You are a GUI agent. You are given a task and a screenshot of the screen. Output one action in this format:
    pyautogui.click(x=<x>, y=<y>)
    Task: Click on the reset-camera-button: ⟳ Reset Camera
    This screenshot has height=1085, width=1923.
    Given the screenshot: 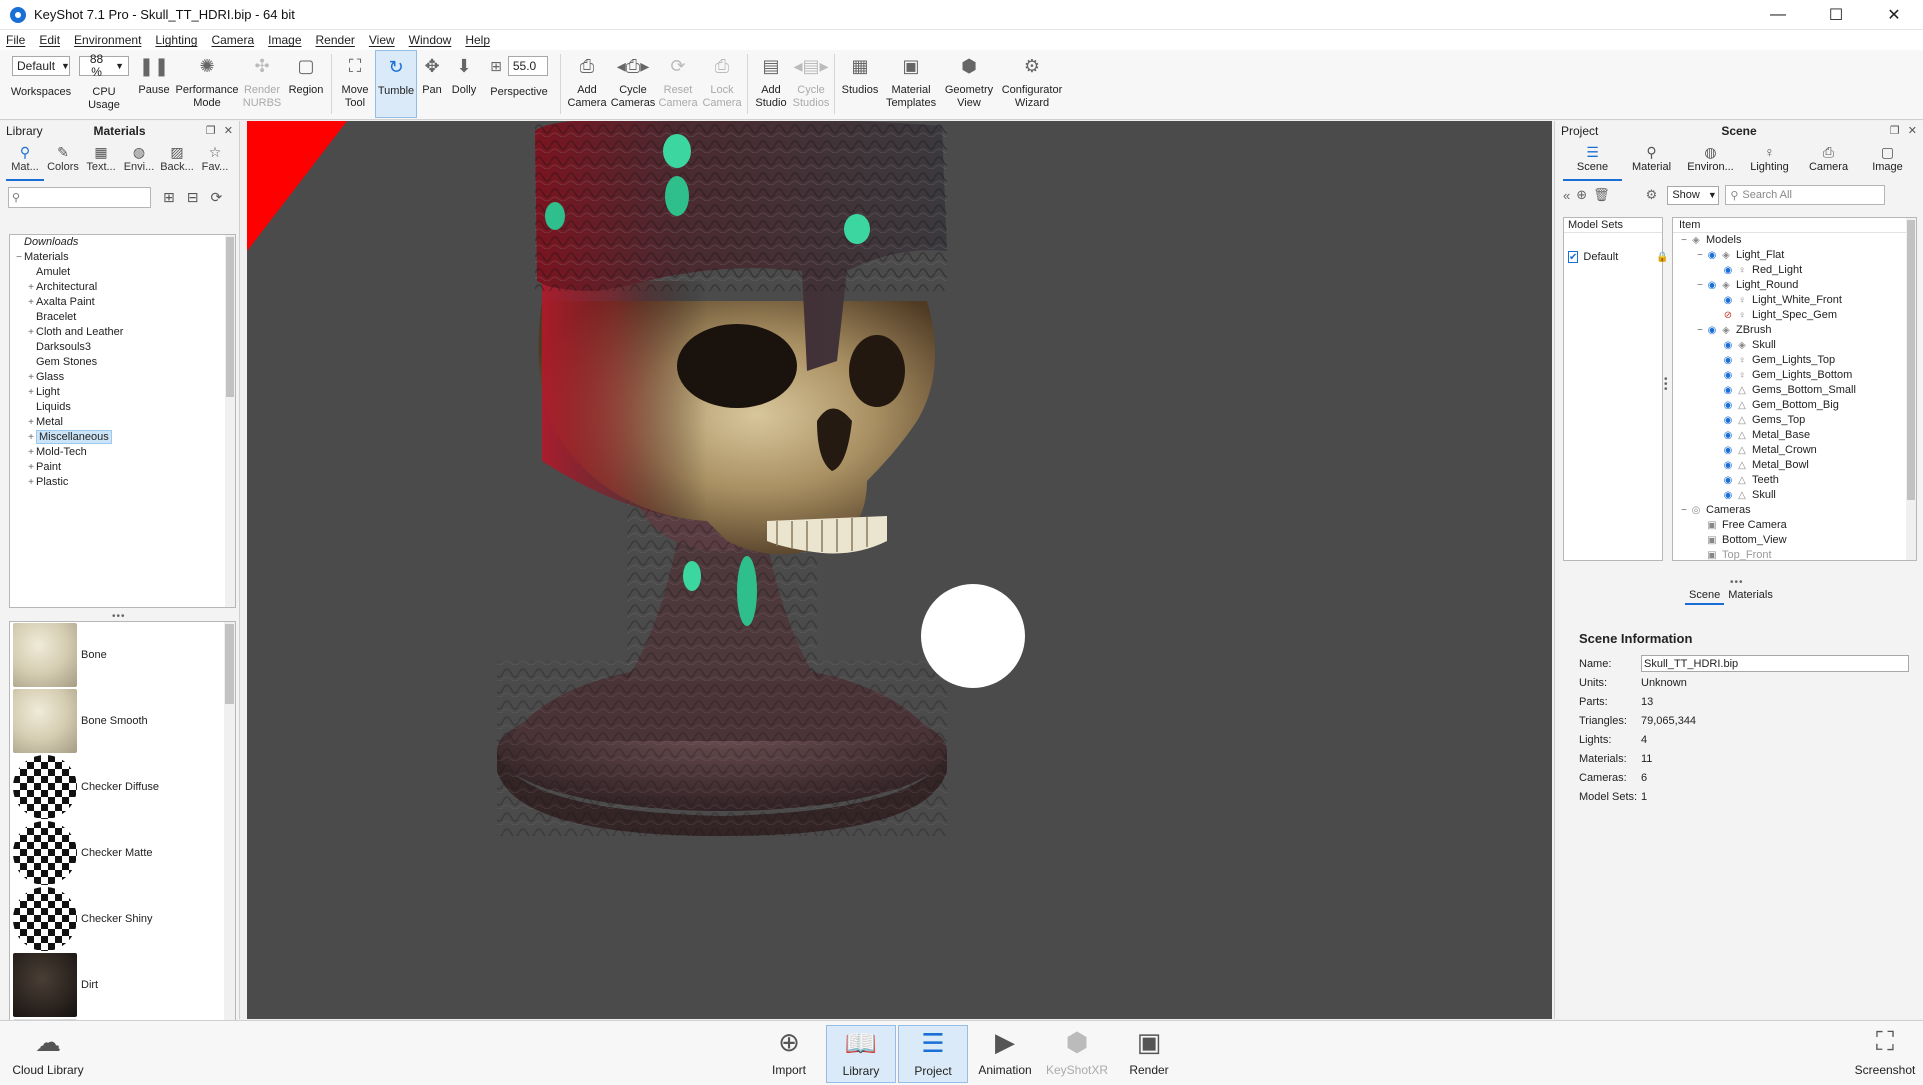 What is the action you would take?
    pyautogui.click(x=678, y=84)
    